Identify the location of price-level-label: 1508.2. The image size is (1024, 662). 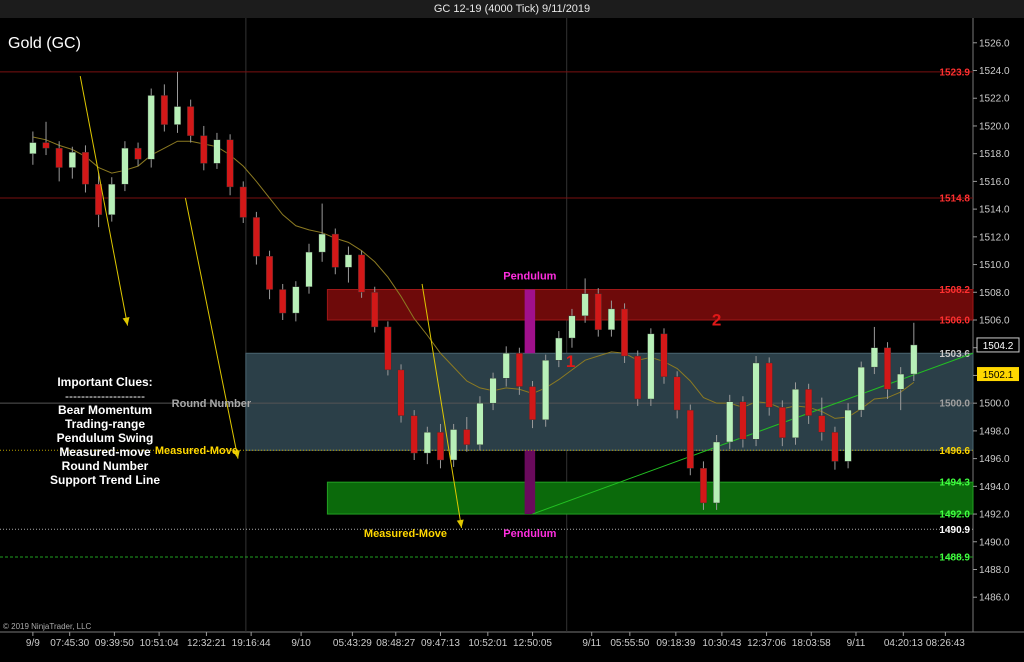
(954, 290).